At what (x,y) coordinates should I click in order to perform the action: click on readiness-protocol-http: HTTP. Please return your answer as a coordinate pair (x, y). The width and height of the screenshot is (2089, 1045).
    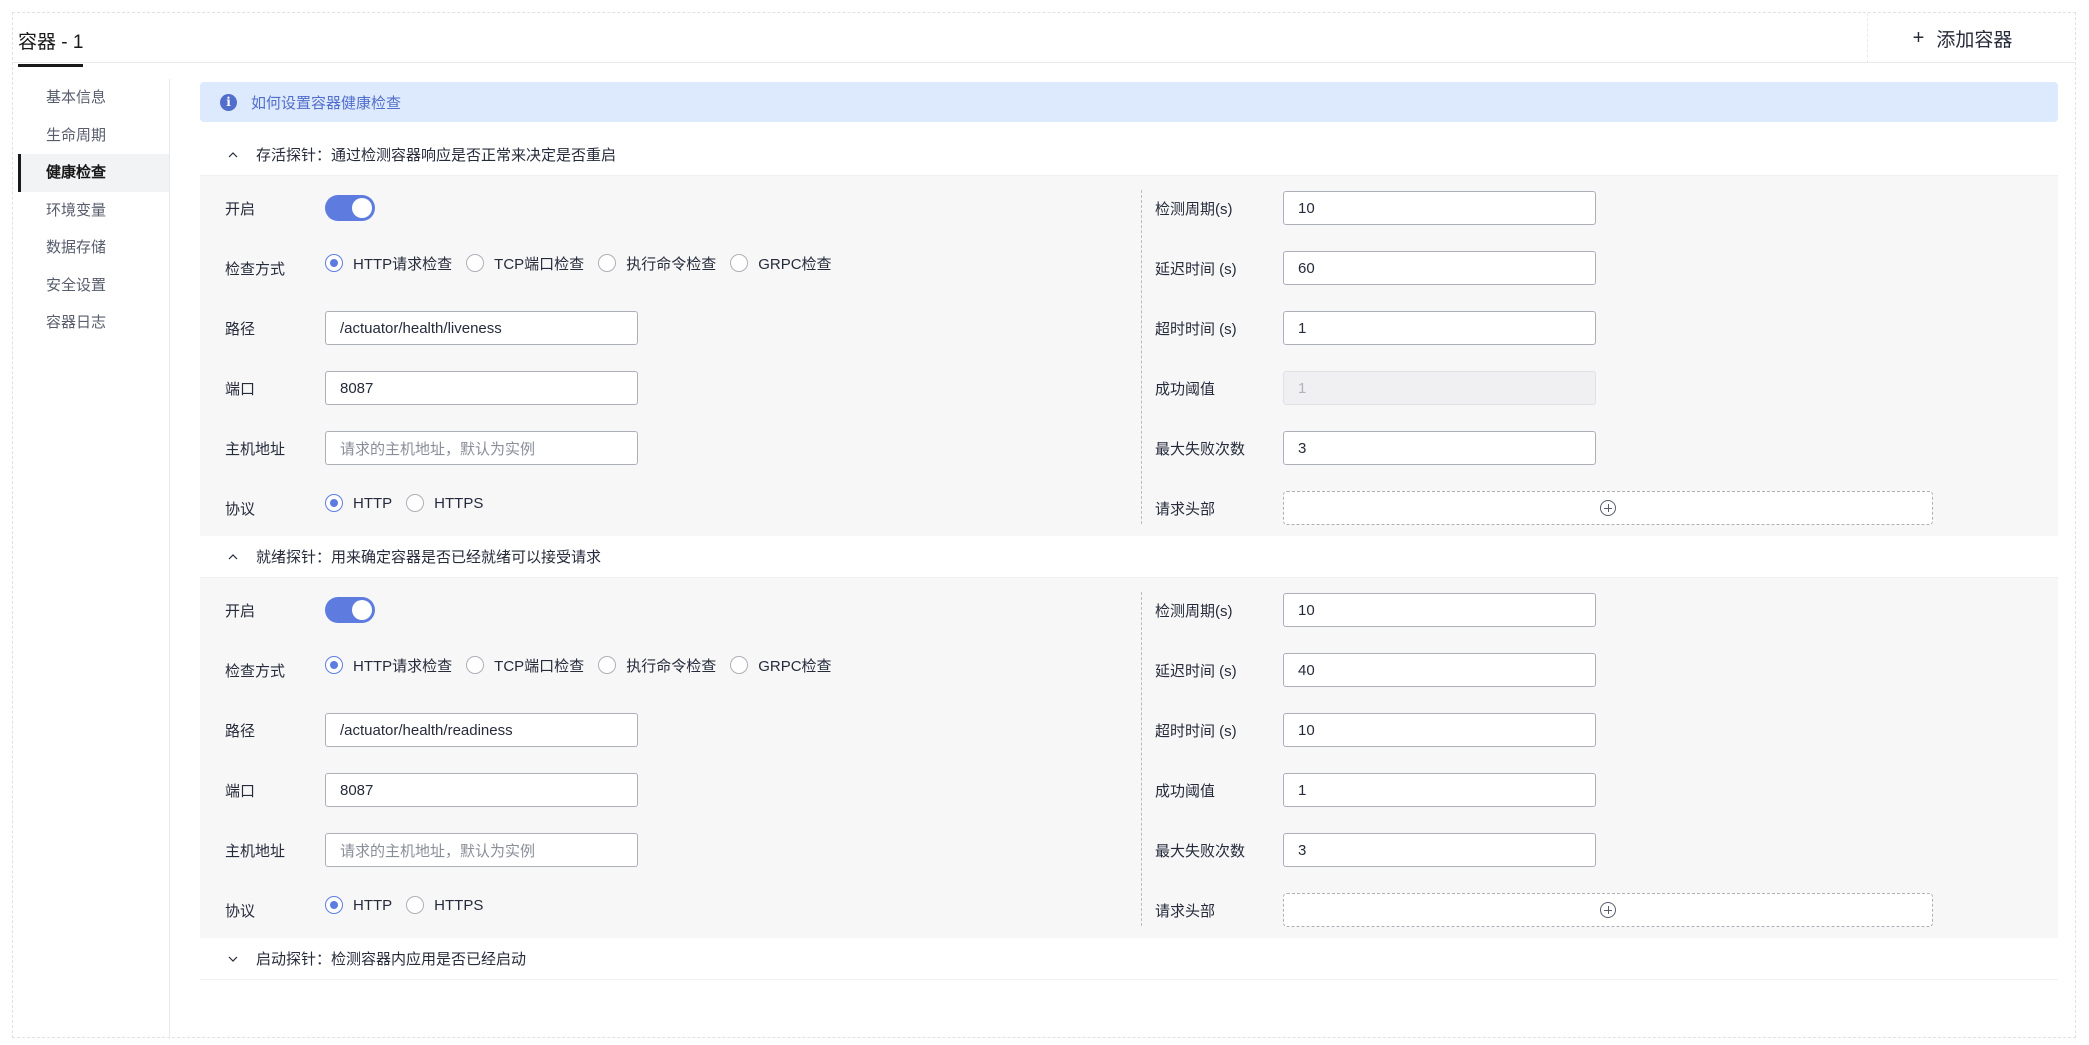
    Looking at the image, I should click on (358, 905).